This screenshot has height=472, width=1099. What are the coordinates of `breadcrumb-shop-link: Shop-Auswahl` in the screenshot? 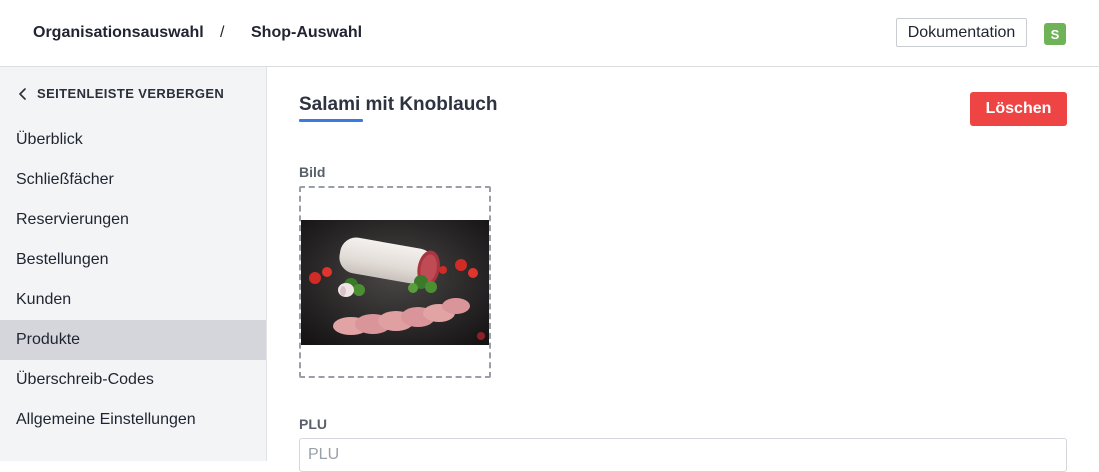 It's located at (306, 33).